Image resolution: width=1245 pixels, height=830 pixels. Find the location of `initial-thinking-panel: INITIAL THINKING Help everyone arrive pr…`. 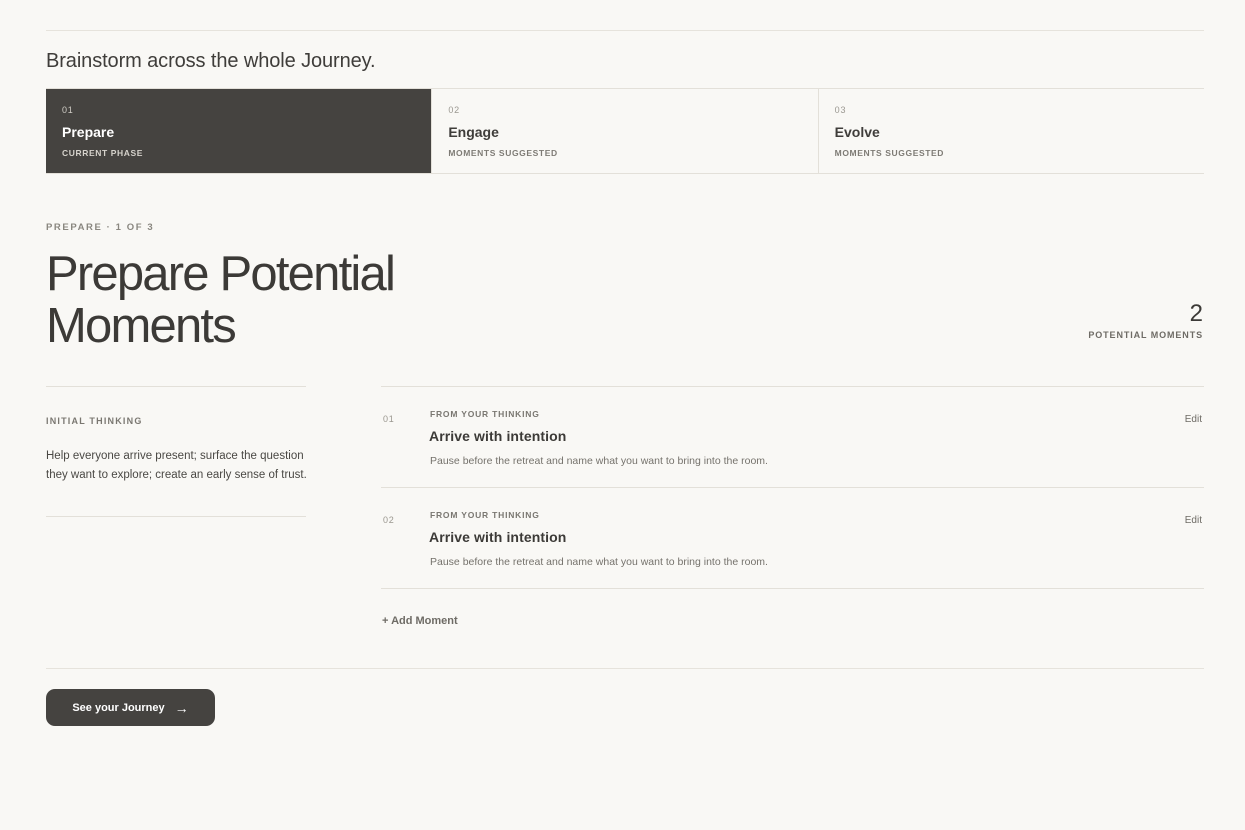

initial-thinking-panel: INITIAL THINKING Help everyone arrive pr… is located at coordinates (176, 451).